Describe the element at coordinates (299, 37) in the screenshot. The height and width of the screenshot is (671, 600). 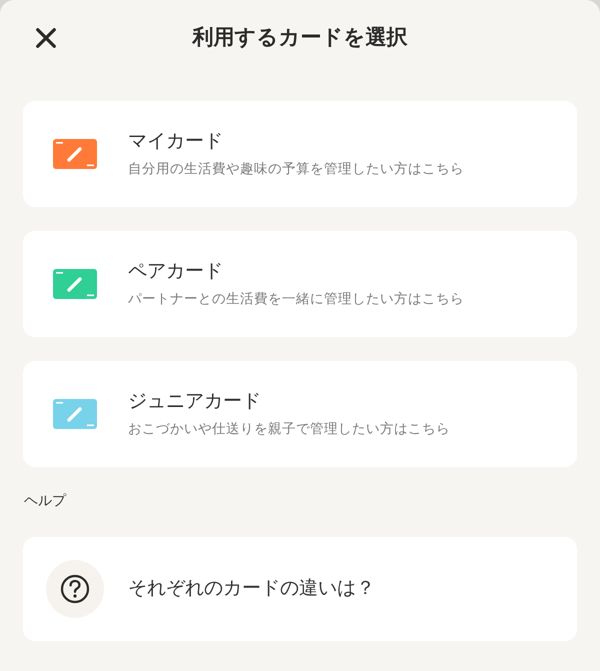
I see `page-title: 利用するカードを選択` at that location.